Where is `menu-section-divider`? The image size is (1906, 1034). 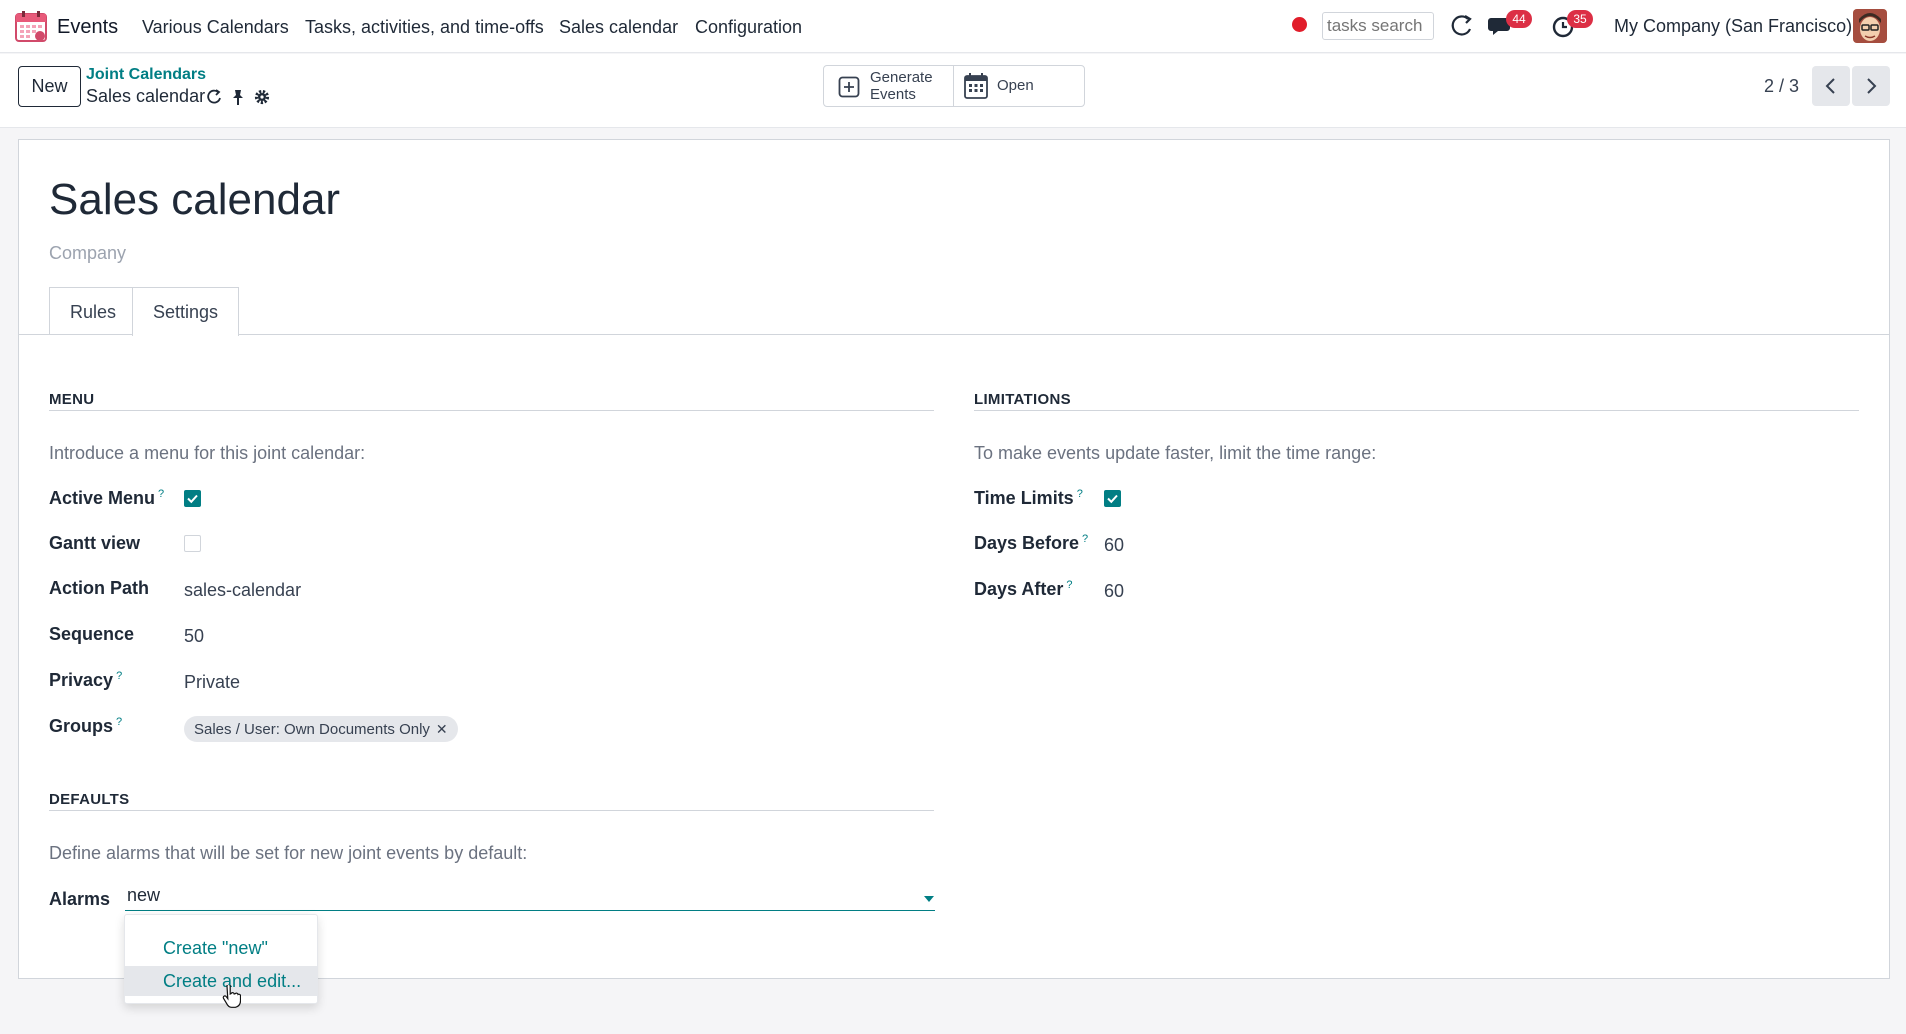 menu-section-divider is located at coordinates (491, 410).